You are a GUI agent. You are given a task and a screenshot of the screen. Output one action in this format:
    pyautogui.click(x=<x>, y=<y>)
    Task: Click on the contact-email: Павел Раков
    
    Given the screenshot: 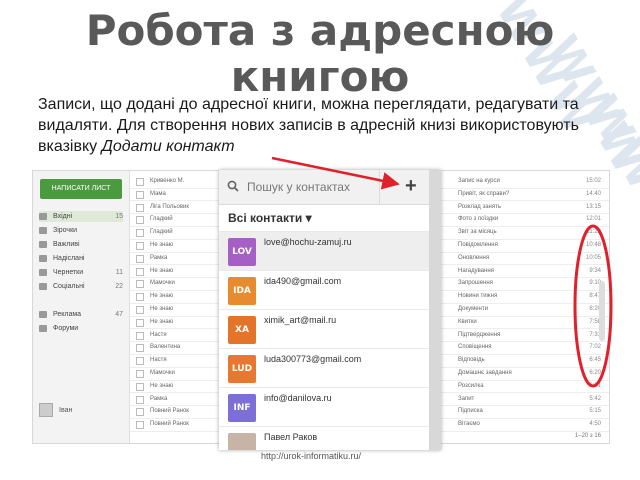 What is the action you would take?
    pyautogui.click(x=291, y=437)
    